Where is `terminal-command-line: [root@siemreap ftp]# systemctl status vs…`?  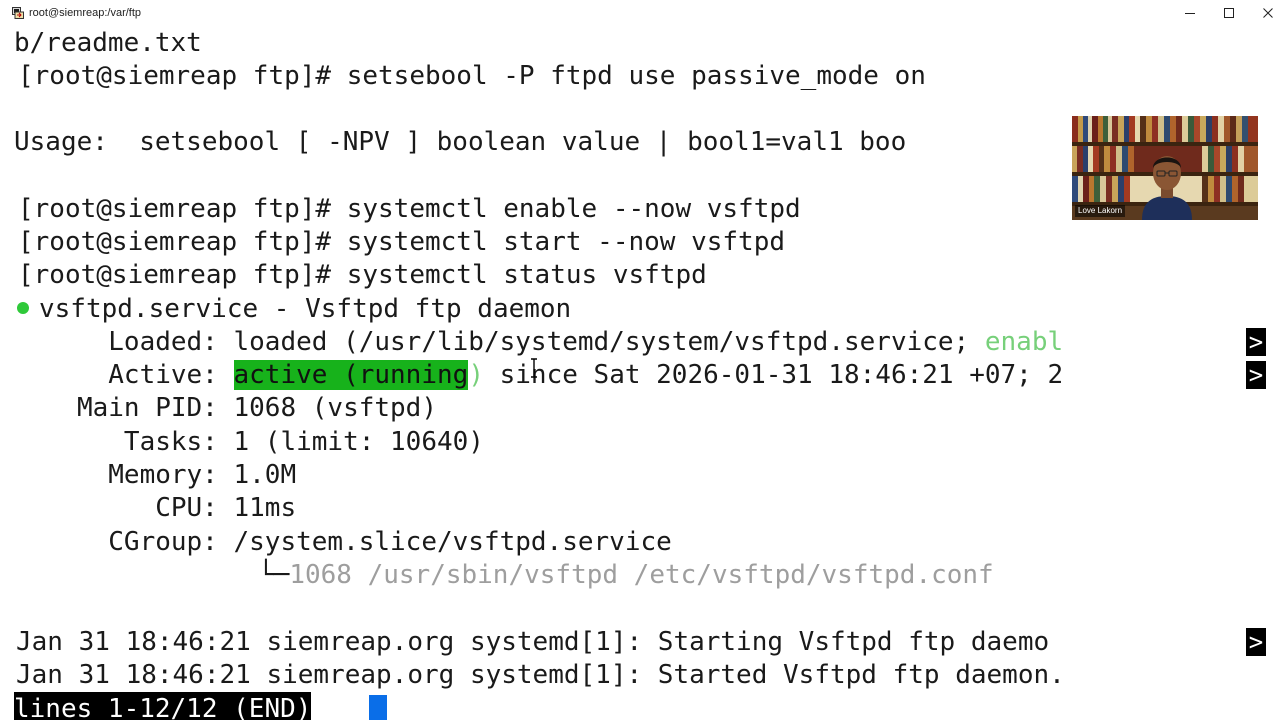
terminal-command-line: [root@siemreap ftp]# systemctl status vs… is located at coordinates (362, 275).